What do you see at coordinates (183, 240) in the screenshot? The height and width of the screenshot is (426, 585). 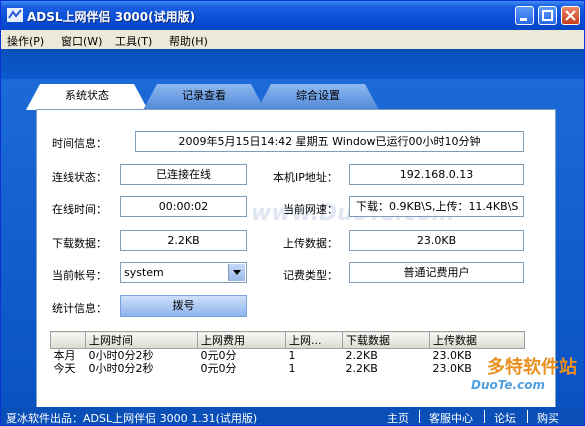 I see `download-value: 2.2KB` at bounding box center [183, 240].